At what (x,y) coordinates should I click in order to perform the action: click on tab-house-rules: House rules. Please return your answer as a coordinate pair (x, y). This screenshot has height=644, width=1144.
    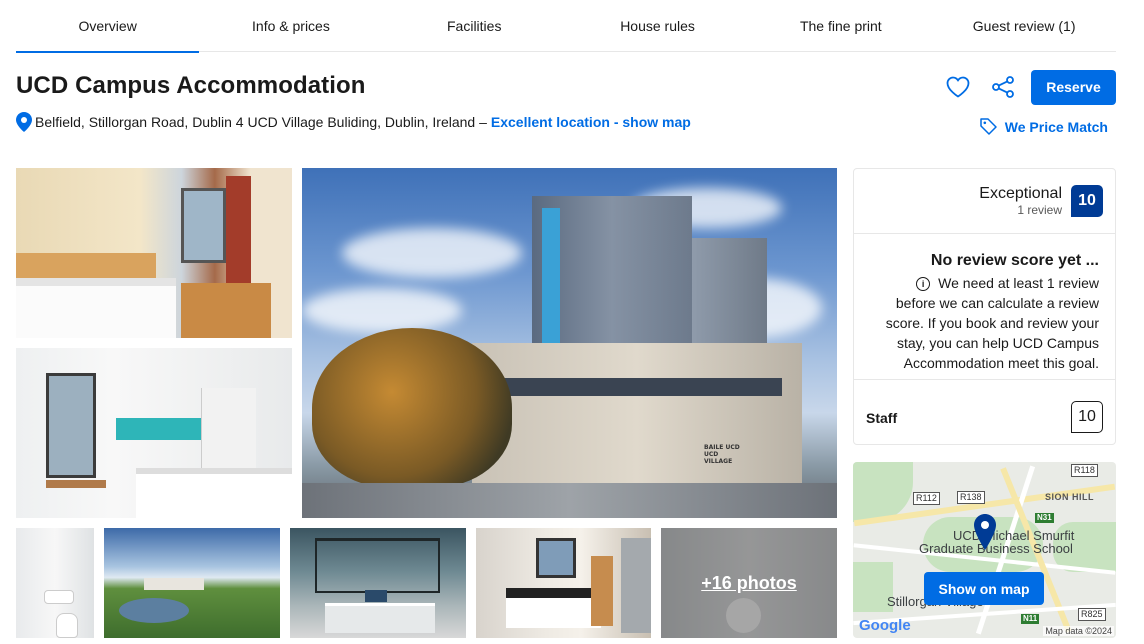
    Looking at the image, I should click on (657, 26).